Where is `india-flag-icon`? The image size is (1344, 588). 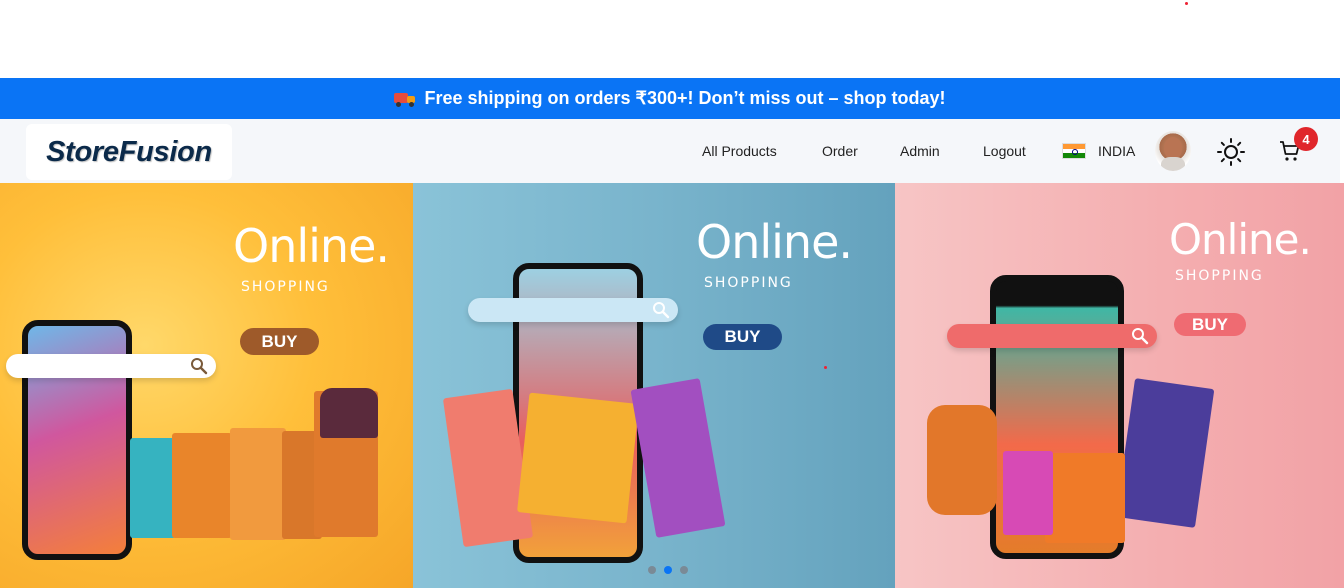 india-flag-icon is located at coordinates (1074, 151).